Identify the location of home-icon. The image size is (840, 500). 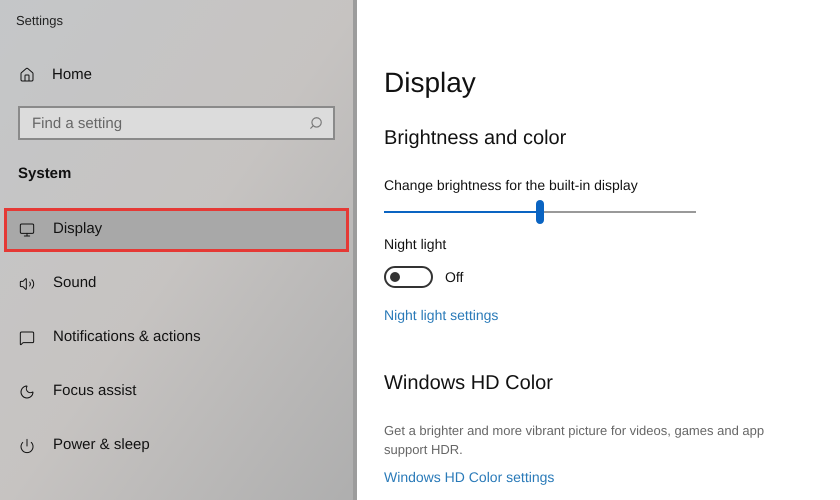
(27, 74).